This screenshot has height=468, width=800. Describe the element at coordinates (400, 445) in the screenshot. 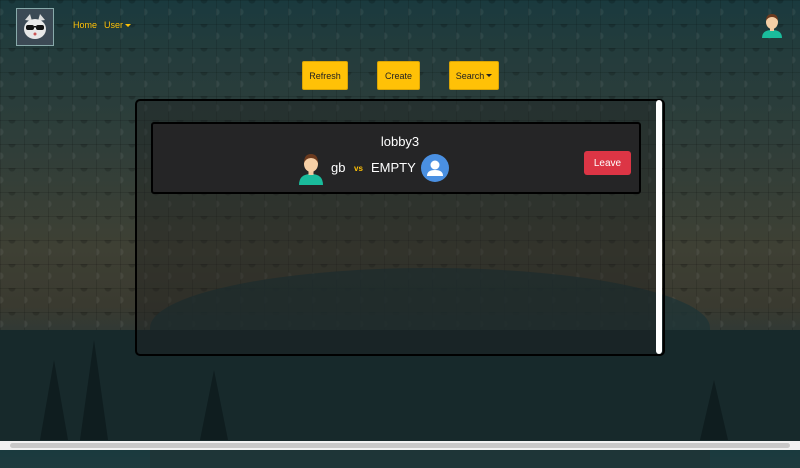

I see `horizontal-scroll-thumb` at that location.